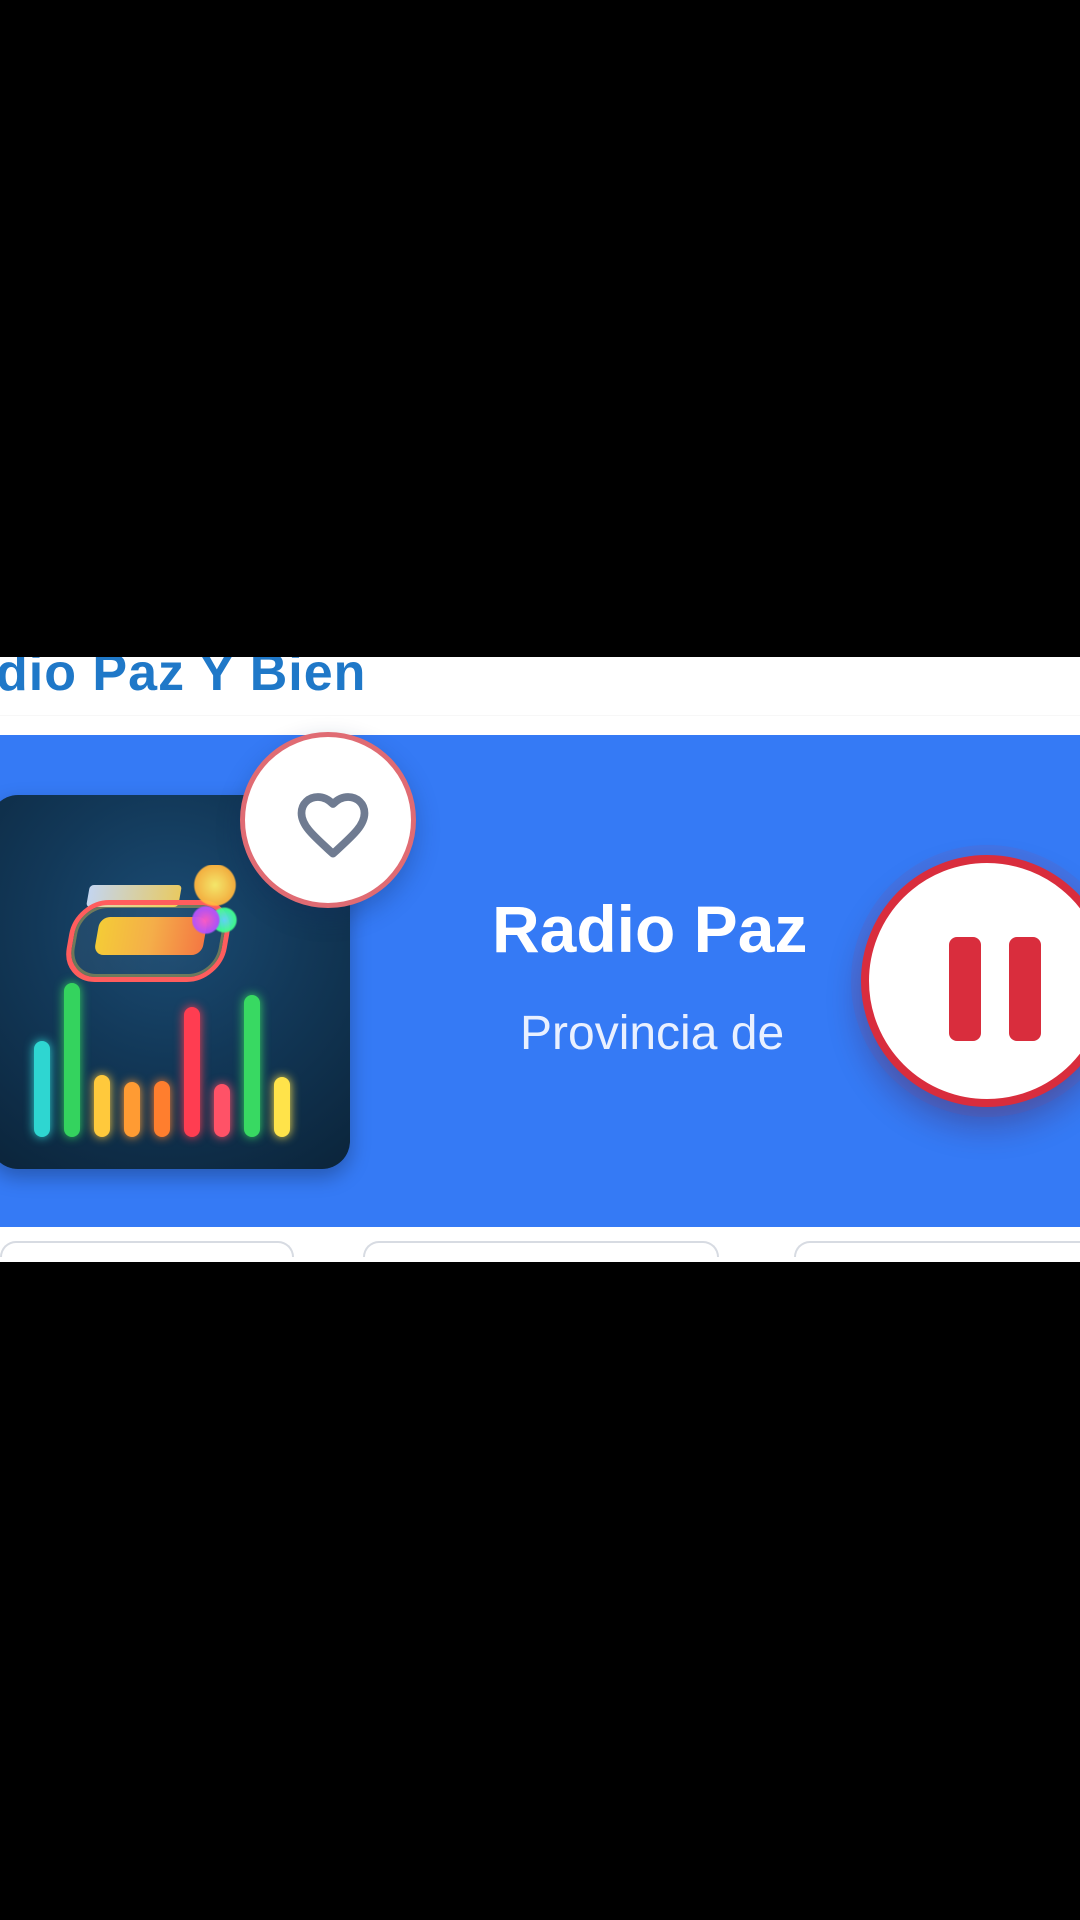 This screenshot has width=1080, height=1920. Describe the element at coordinates (215, 915) in the screenshot. I see `logo-flame-icon` at that location.